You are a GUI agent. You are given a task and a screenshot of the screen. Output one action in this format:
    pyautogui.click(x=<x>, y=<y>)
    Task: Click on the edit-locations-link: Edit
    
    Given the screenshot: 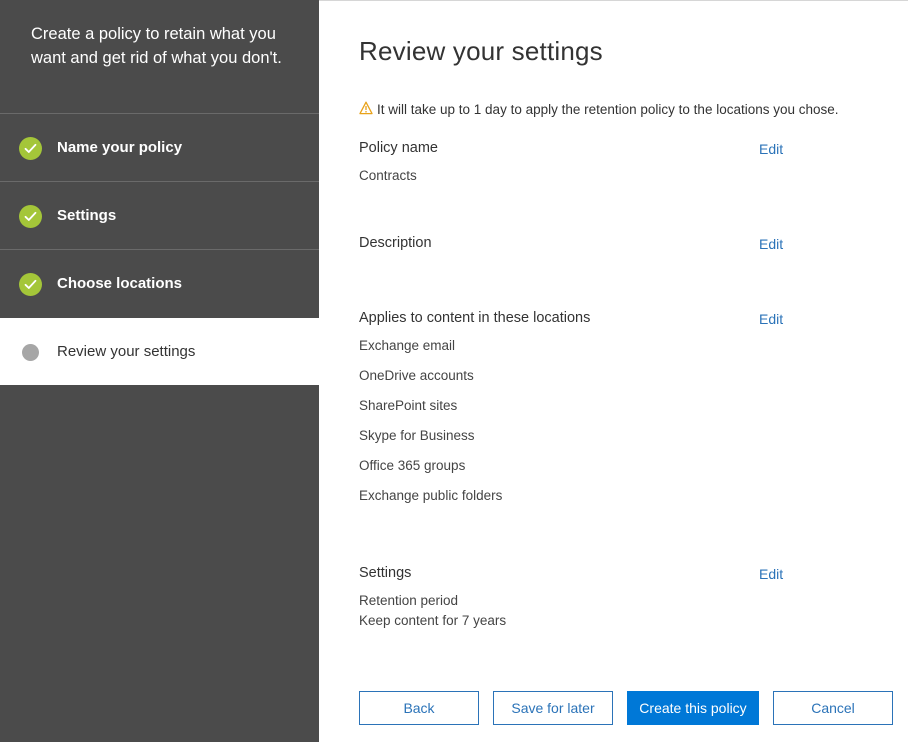 What is the action you would take?
    pyautogui.click(x=771, y=319)
    